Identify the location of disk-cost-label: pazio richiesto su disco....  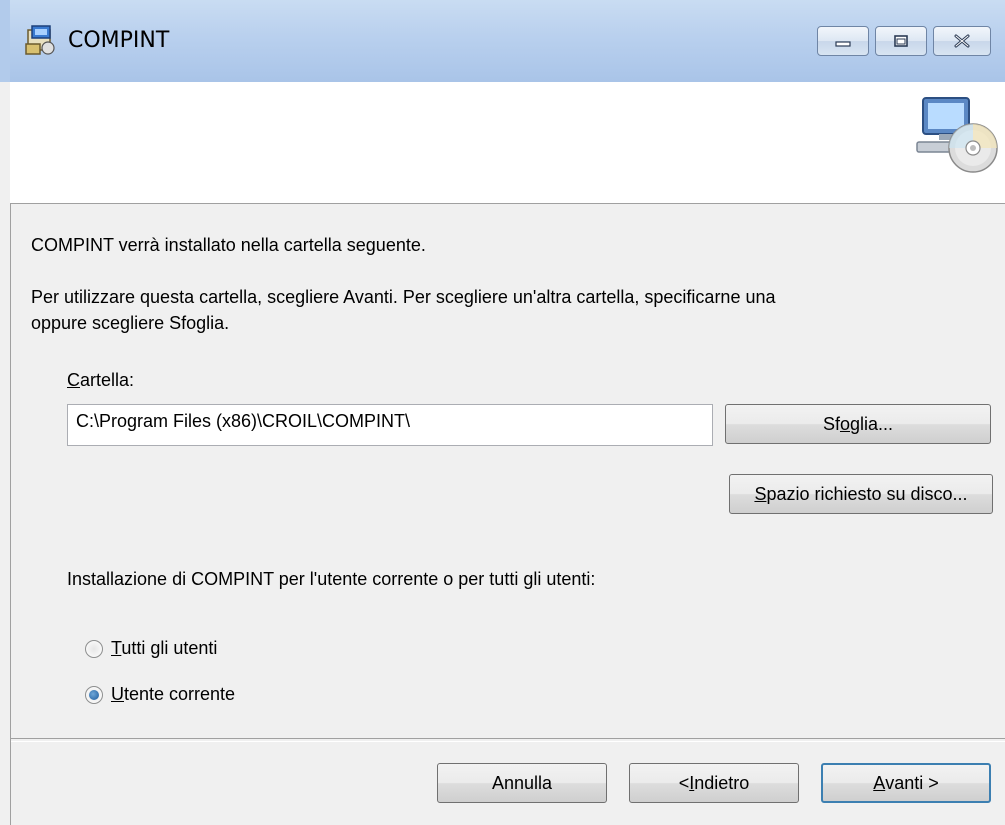
(867, 493).